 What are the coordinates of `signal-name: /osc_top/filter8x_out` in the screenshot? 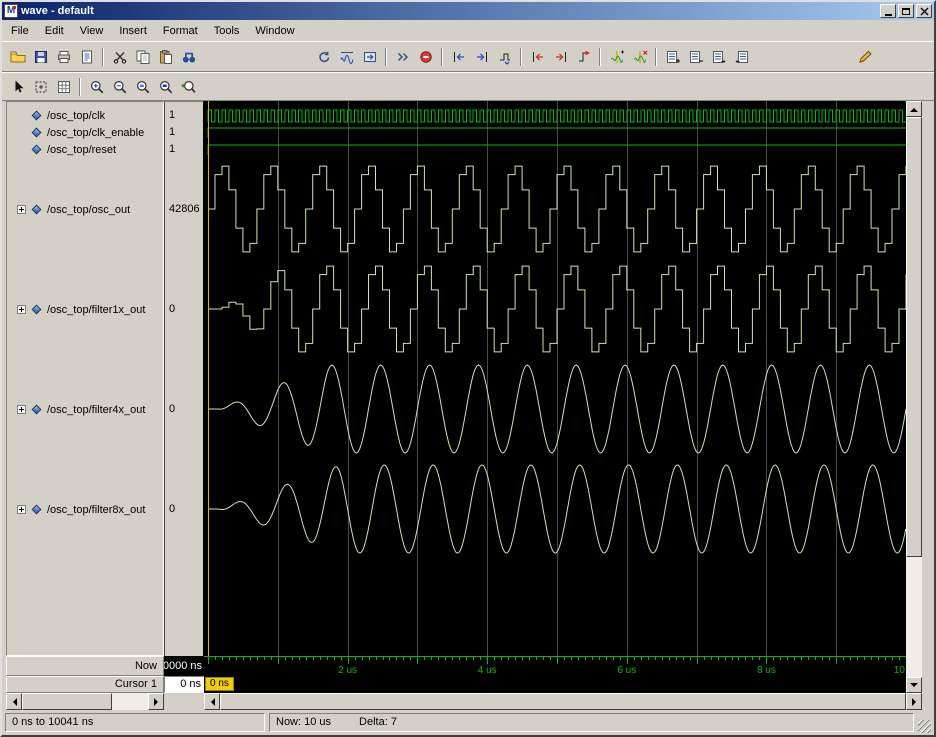 It's located at (96, 510).